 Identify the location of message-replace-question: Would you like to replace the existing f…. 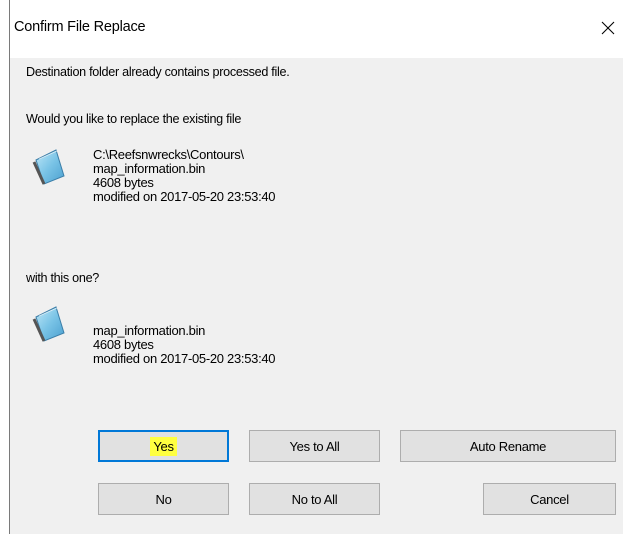
(134, 118).